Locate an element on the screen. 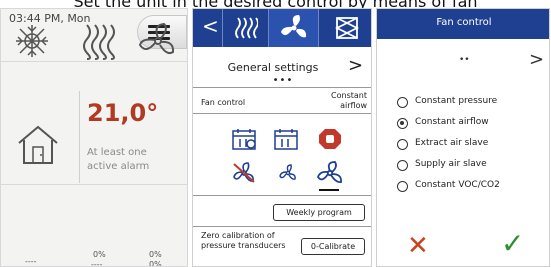 The height and width of the screenshot is (267, 551). radio-button-selected is located at coordinates (402, 123).